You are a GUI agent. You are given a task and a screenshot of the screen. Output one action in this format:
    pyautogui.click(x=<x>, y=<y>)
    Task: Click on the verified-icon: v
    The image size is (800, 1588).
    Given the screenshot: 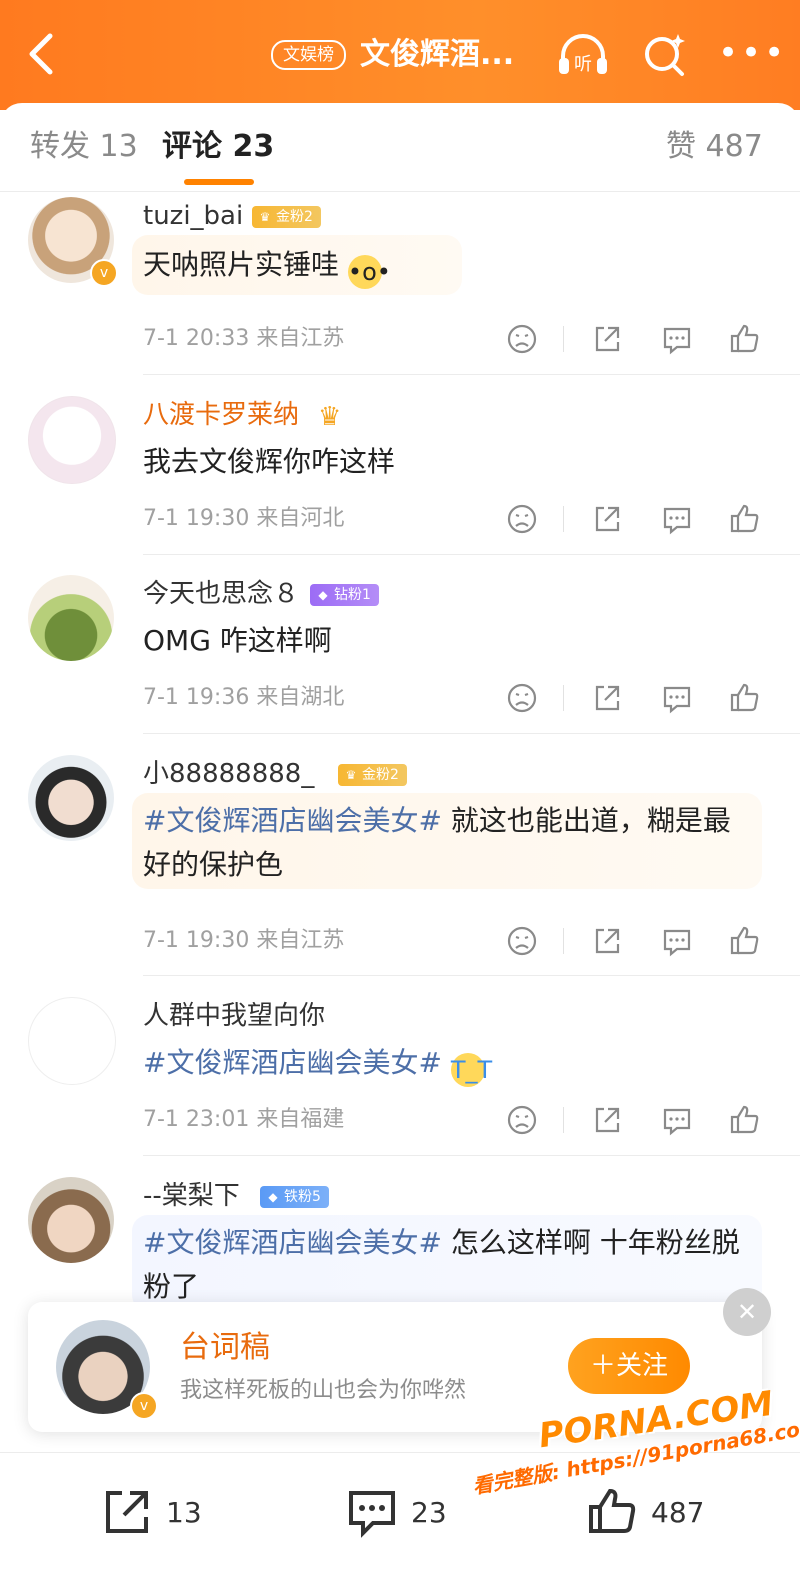 What is the action you would take?
    pyautogui.click(x=144, y=1406)
    